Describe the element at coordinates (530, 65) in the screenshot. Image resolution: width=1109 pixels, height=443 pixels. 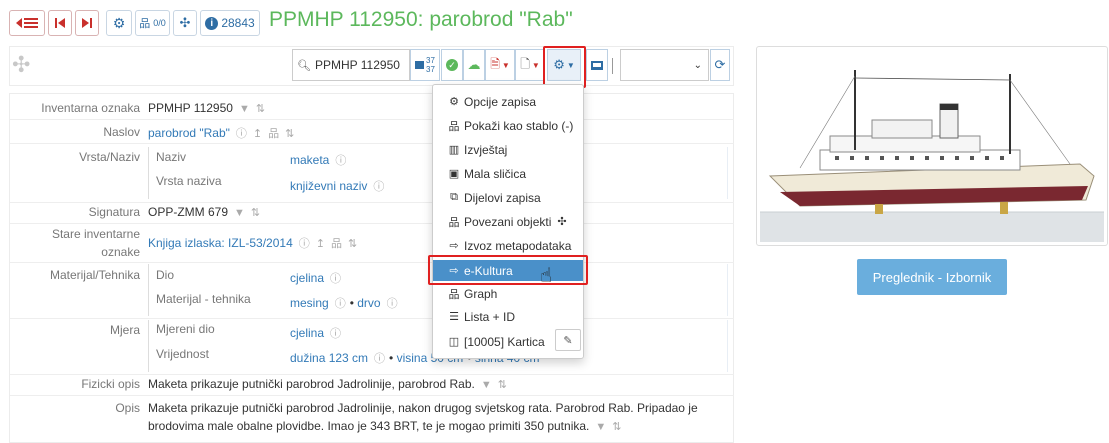
I see `file-dropdown-button: 🗋 ▼` at that location.